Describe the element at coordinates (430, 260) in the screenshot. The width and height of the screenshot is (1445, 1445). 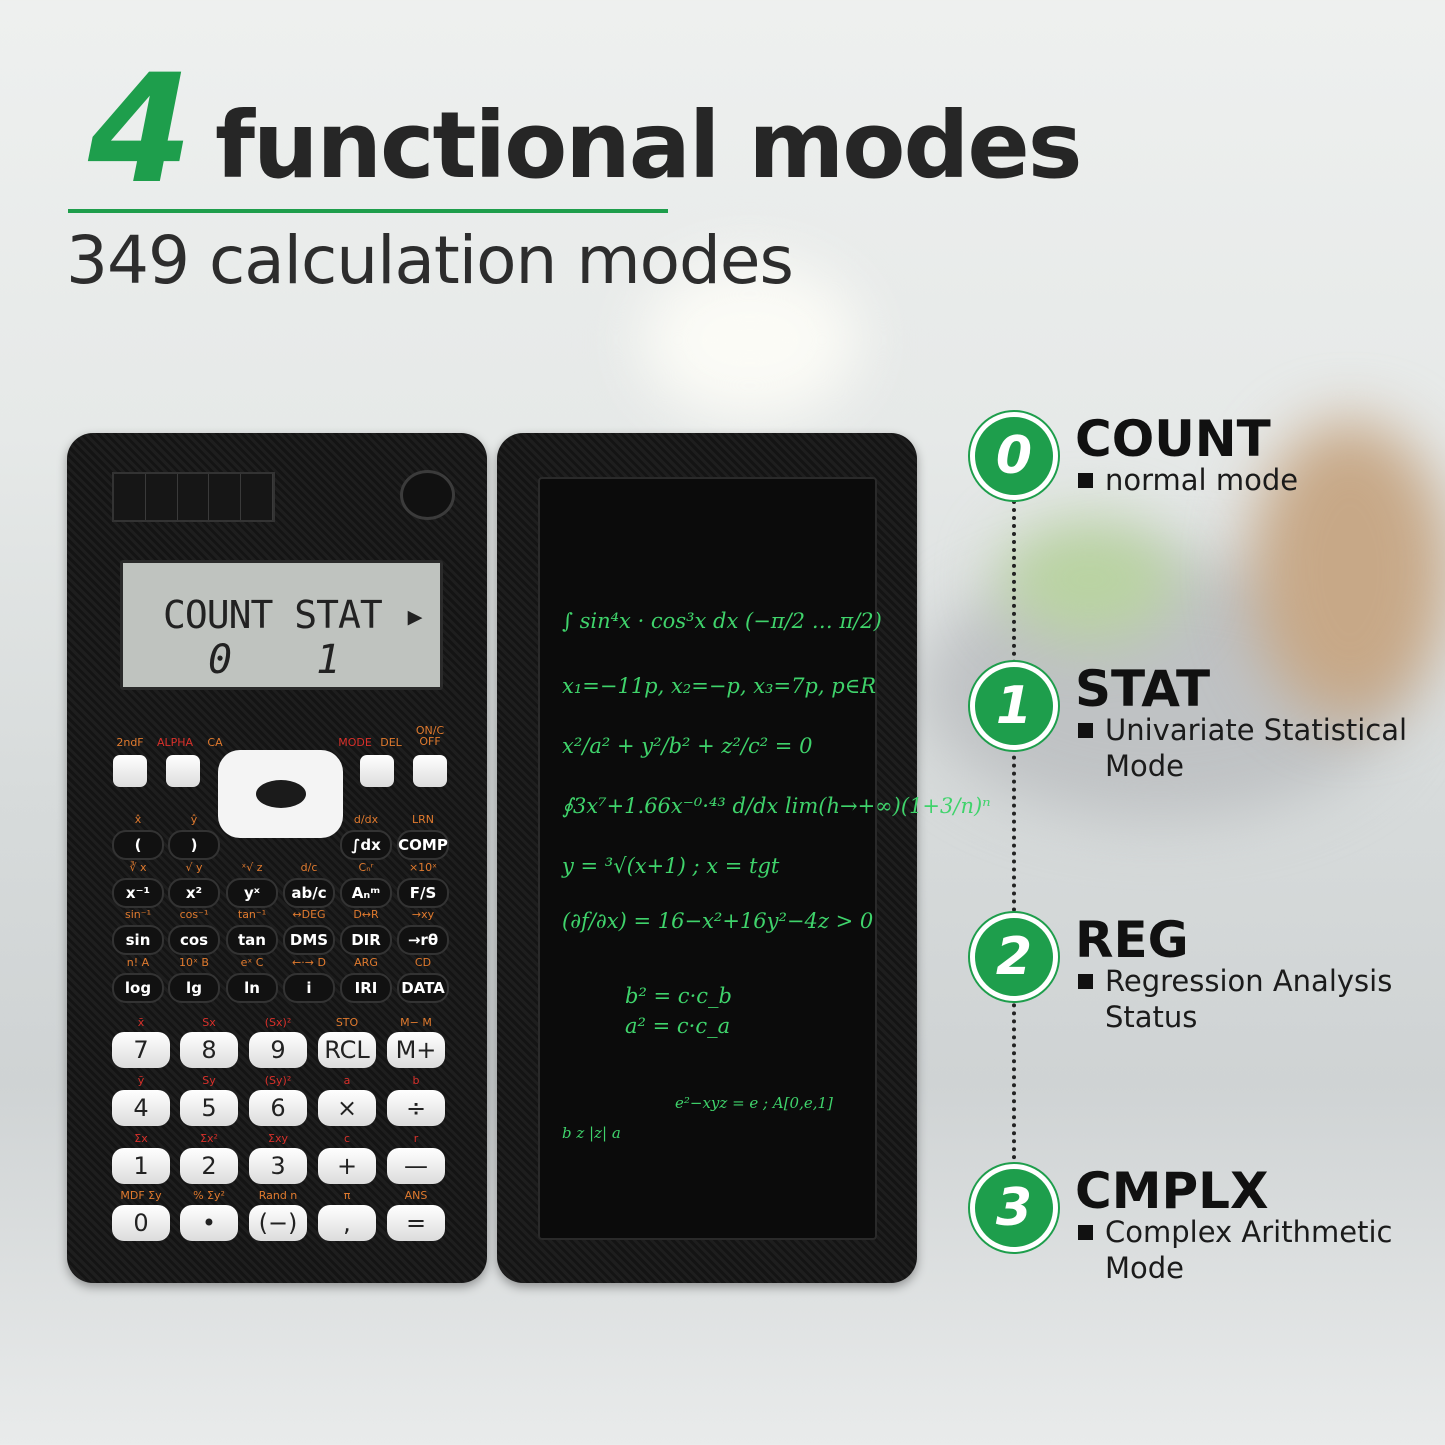
I see `page-subtitle: 349 calculation modes` at that location.